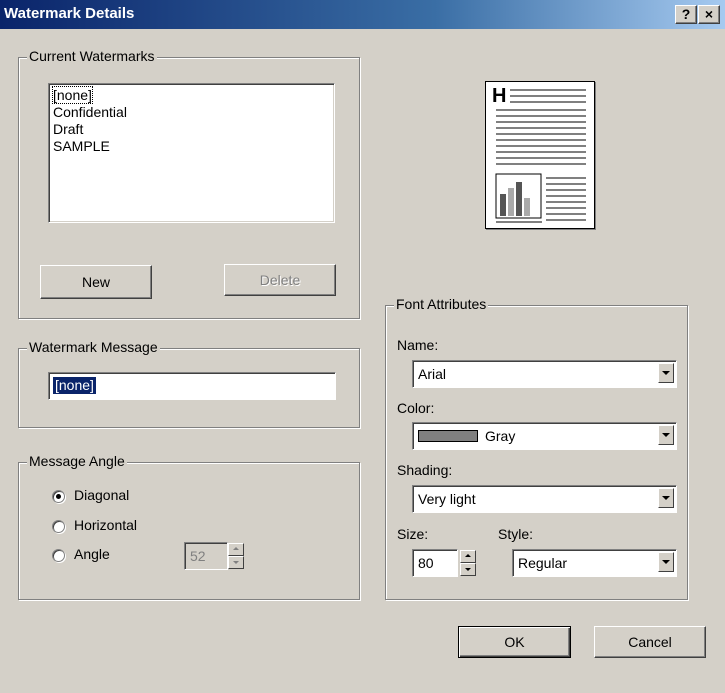 The width and height of the screenshot is (725, 693). What do you see at coordinates (58, 555) in the screenshot?
I see `angle-radio` at bounding box center [58, 555].